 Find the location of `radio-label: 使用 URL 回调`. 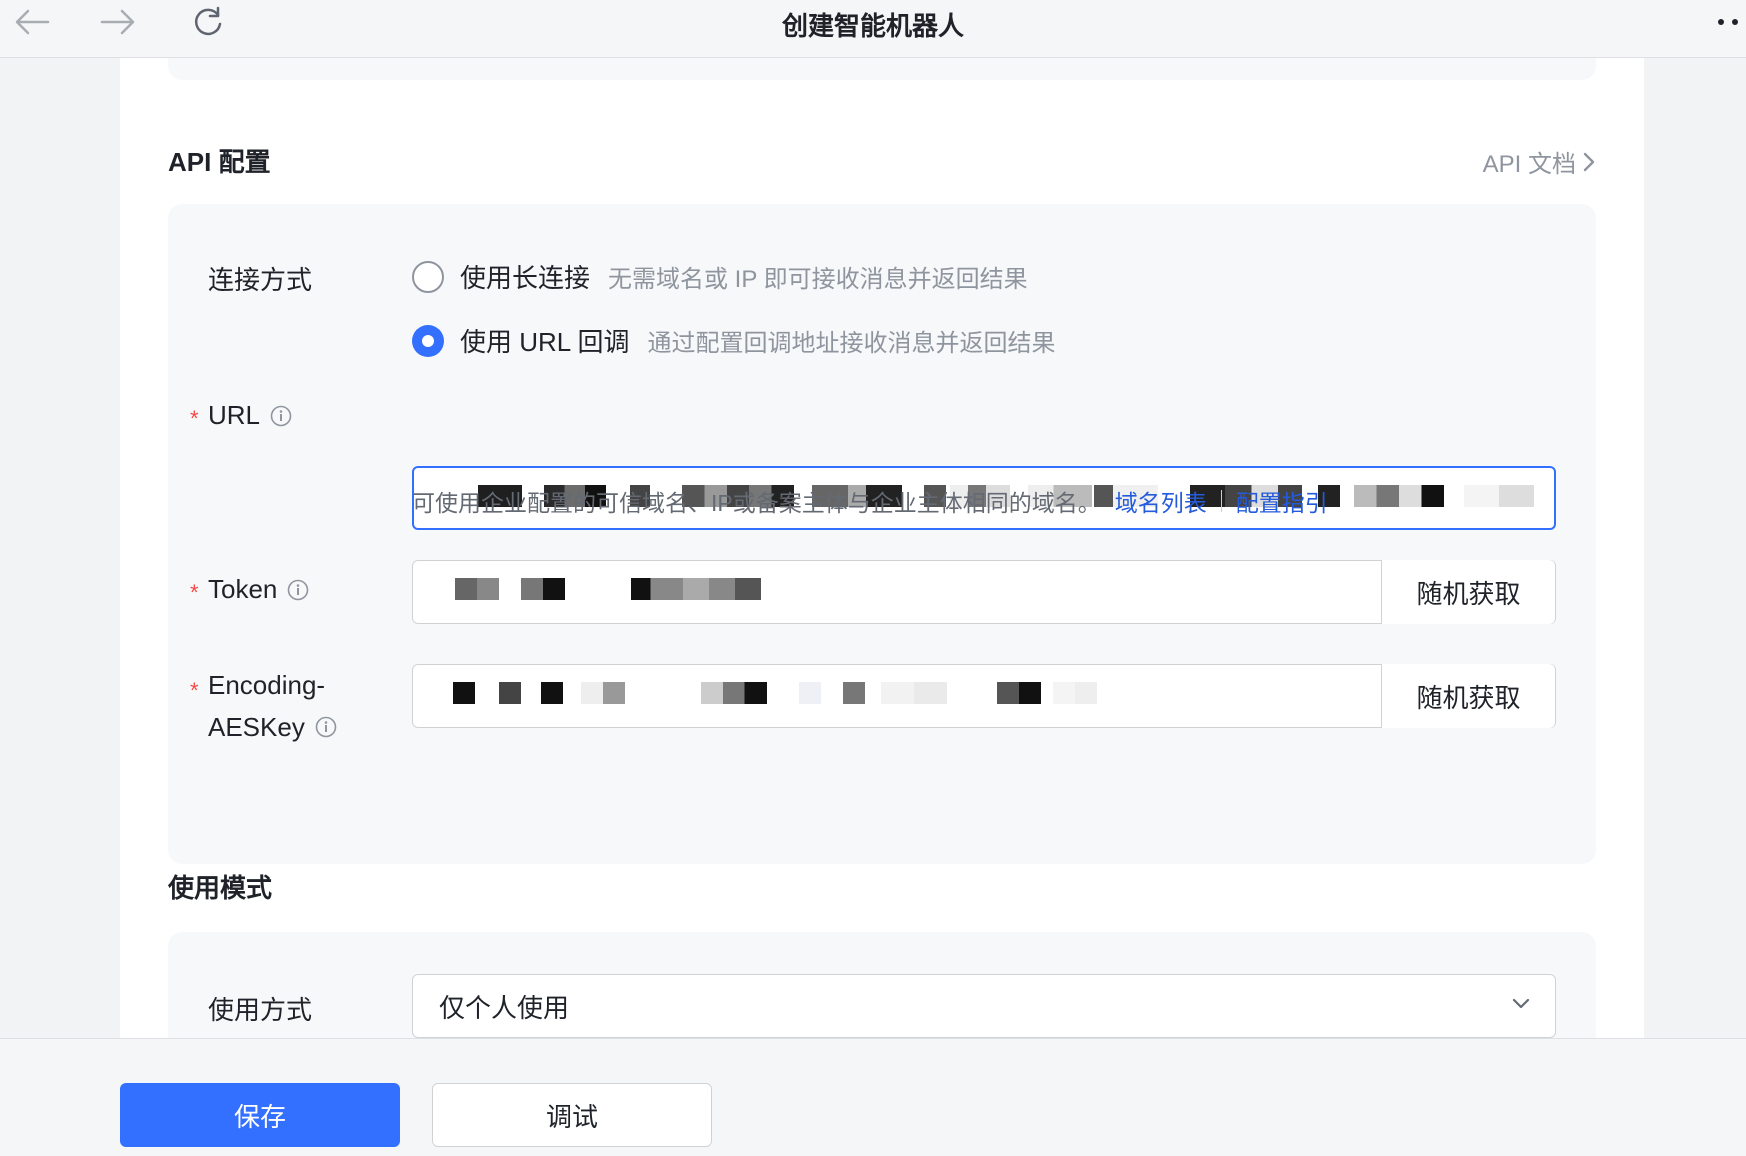

radio-label: 使用 URL 回调 is located at coordinates (545, 342).